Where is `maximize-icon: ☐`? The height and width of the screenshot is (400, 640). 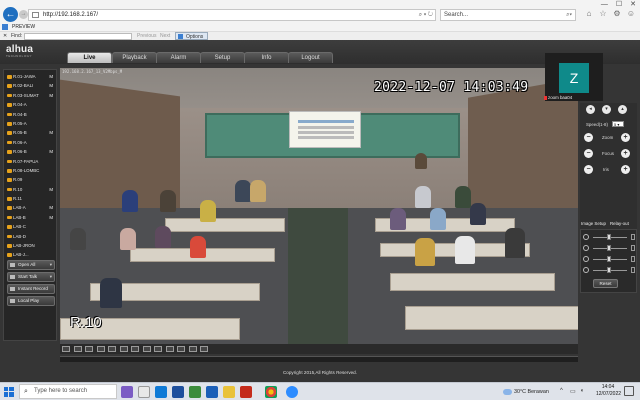
maximize-icon: ☐ is located at coordinates (619, 4).